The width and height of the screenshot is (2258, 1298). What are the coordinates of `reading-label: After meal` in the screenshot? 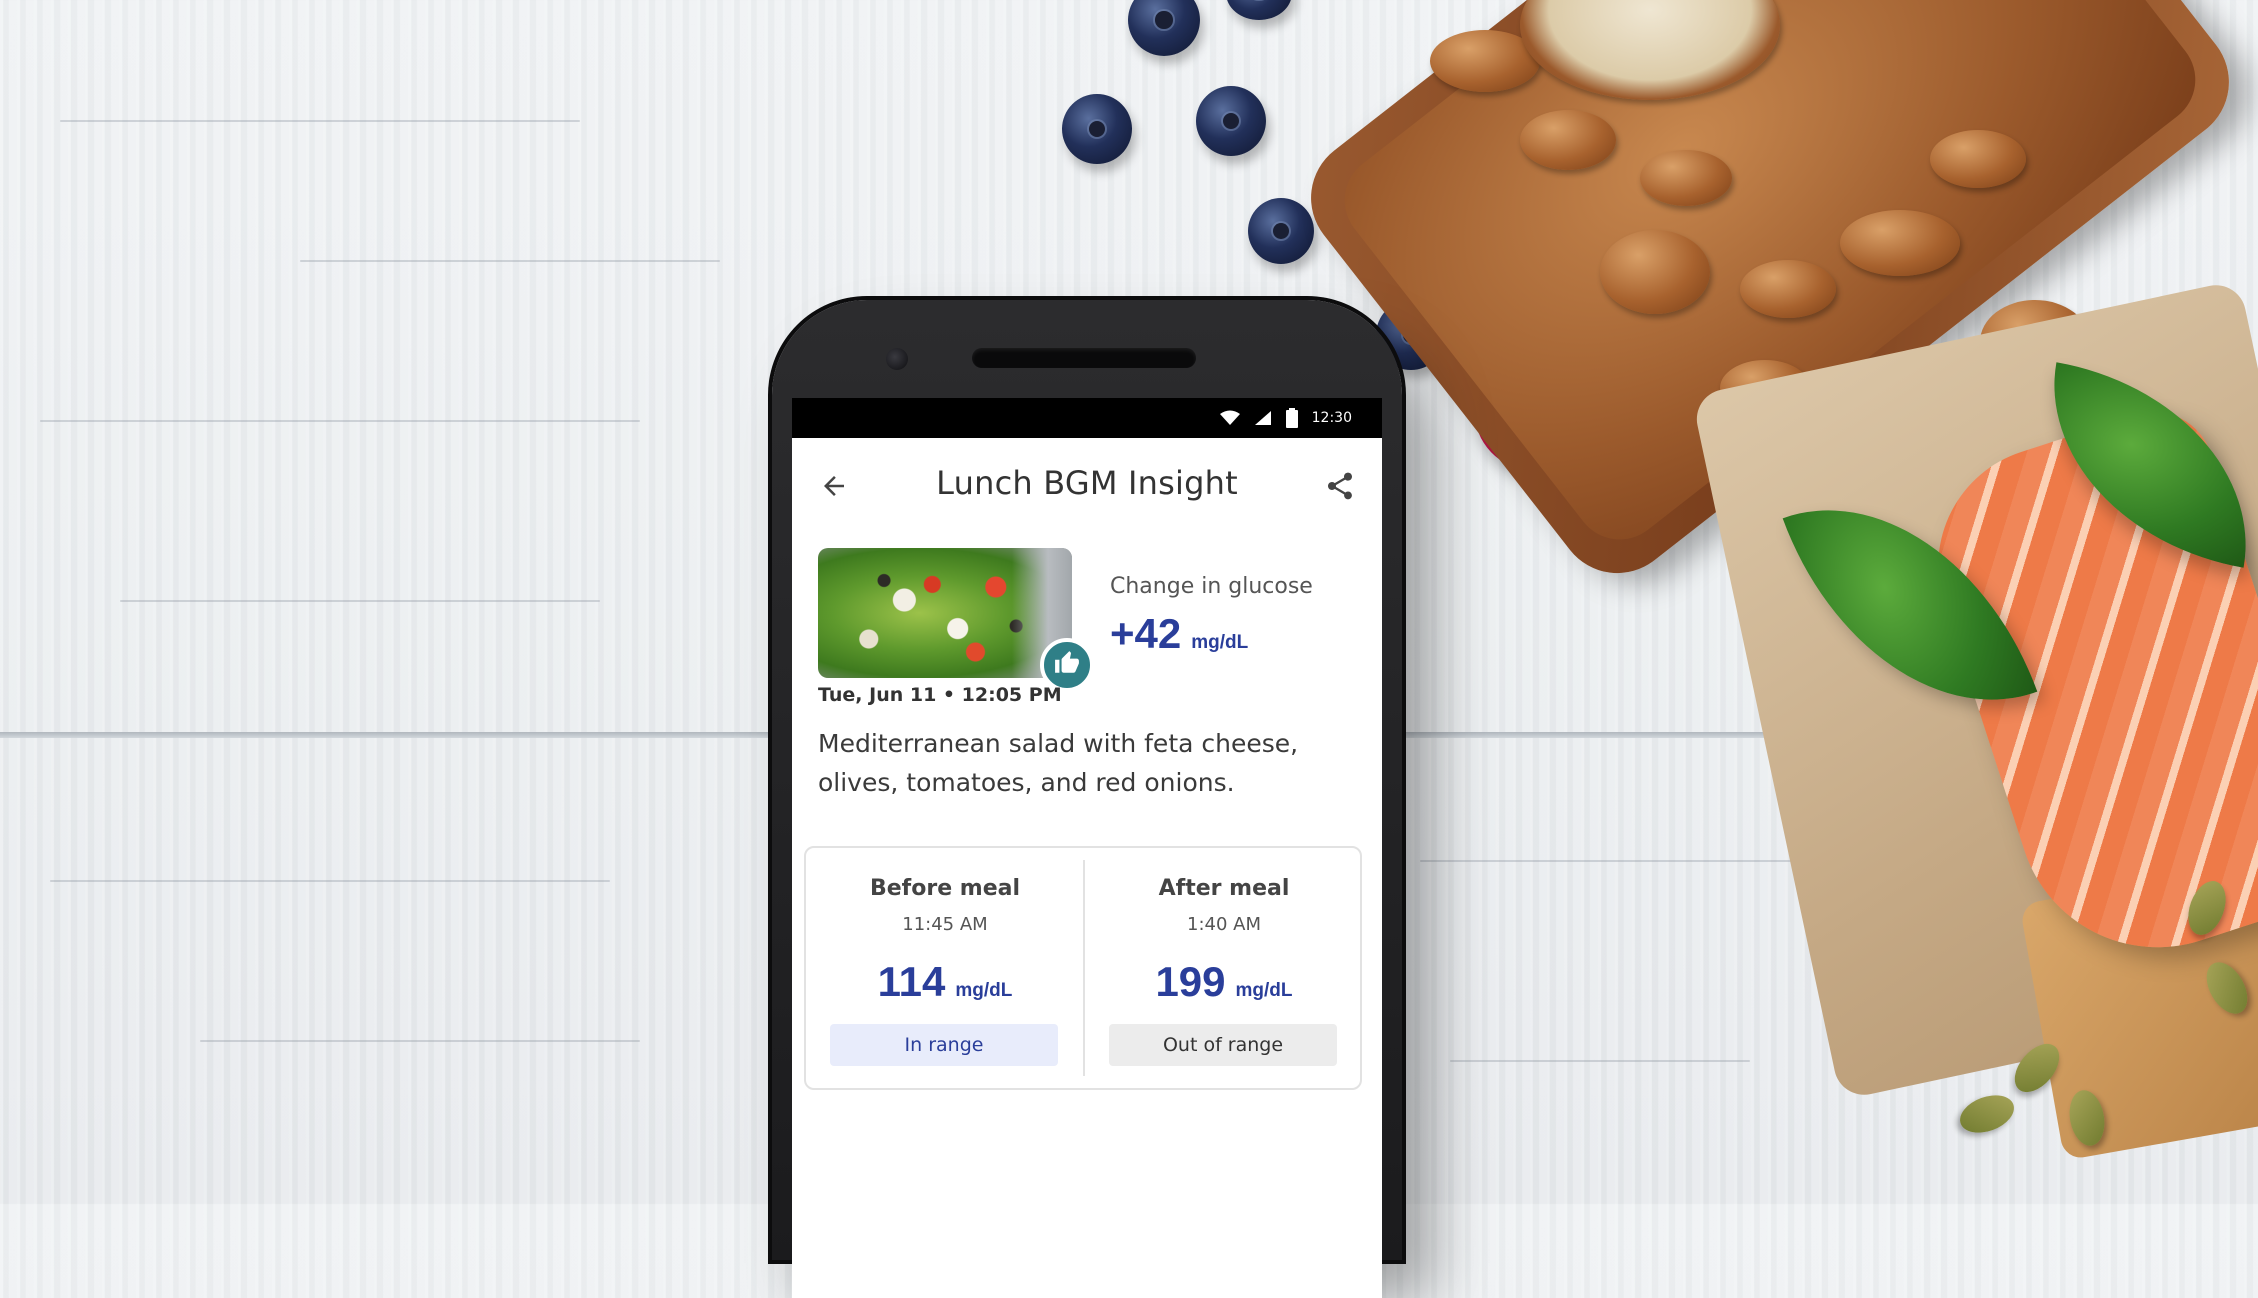 It's located at (1224, 888).